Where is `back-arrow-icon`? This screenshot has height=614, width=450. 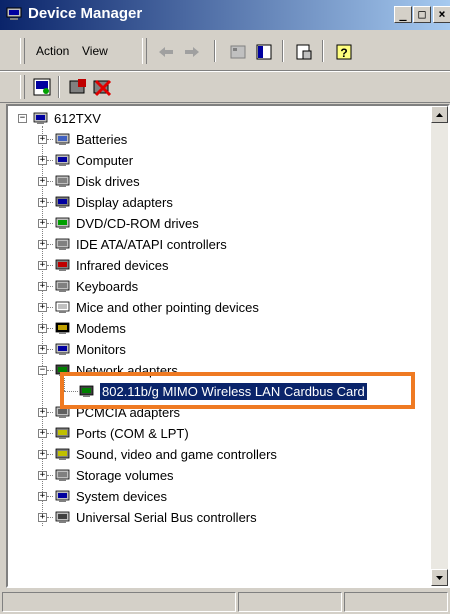
back-arrow-icon is located at coordinates (166, 52).